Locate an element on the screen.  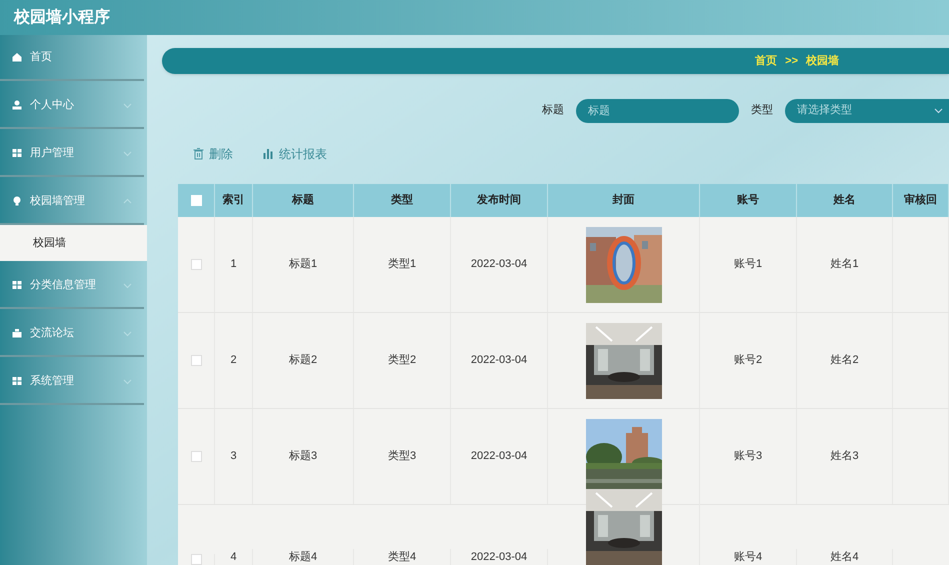
table-cell-text: 账号4 is located at coordinates (748, 557).